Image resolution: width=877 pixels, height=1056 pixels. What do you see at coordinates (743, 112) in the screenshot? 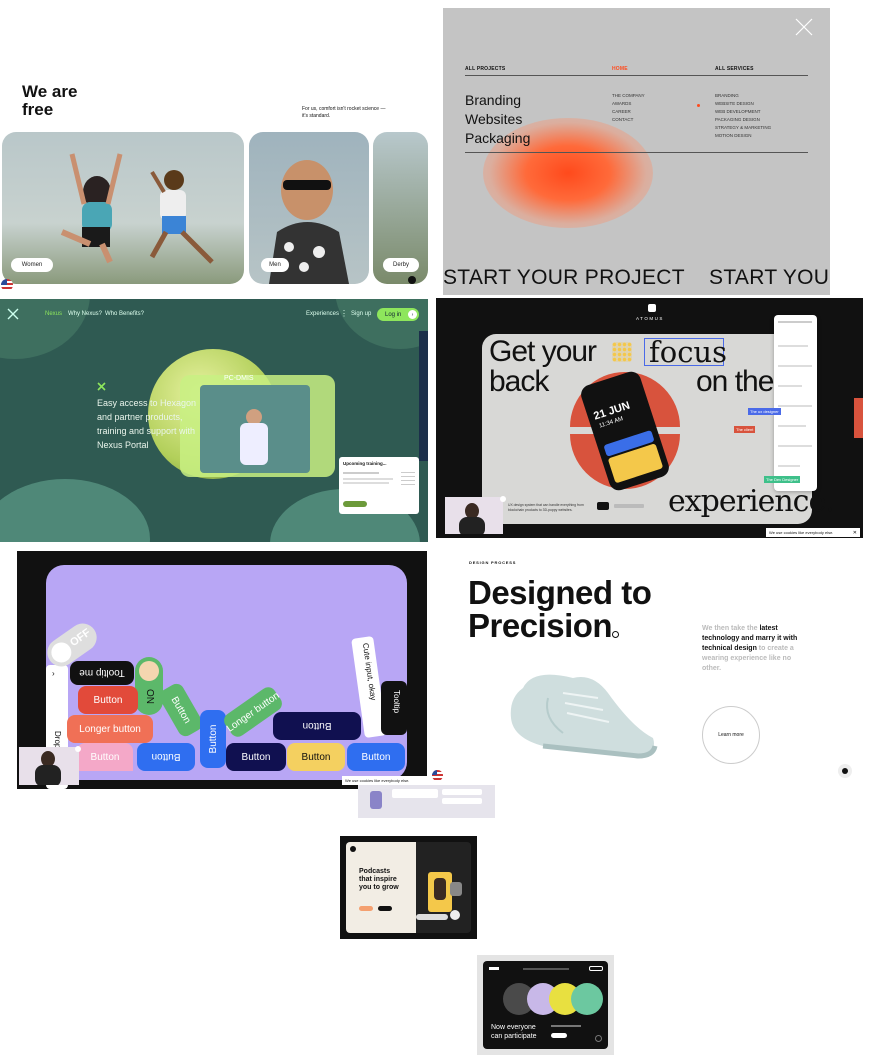
I see `service-web-development: WEB DEVELOPMENT` at bounding box center [743, 112].